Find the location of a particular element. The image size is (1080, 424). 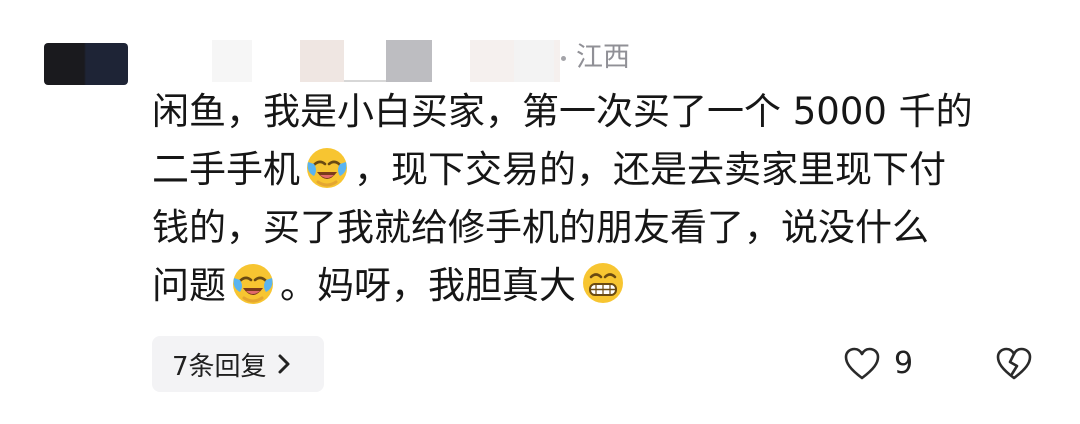

location-label: 江西 is located at coordinates (603, 57).